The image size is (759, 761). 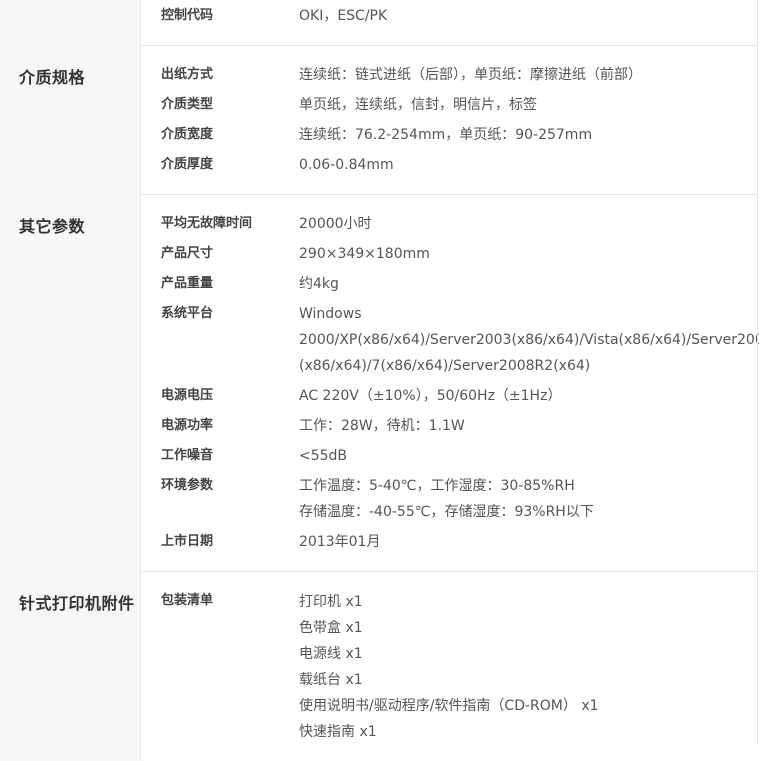 What do you see at coordinates (207, 223) in the screenshot?
I see `spec-label-mtbf: 平均无故障时间` at bounding box center [207, 223].